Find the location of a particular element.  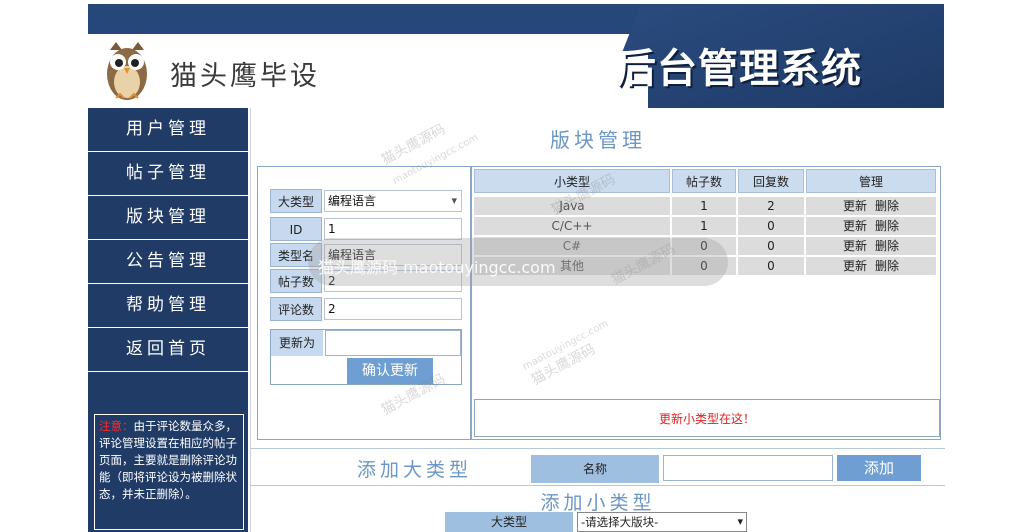

update-to-input is located at coordinates (393, 343).